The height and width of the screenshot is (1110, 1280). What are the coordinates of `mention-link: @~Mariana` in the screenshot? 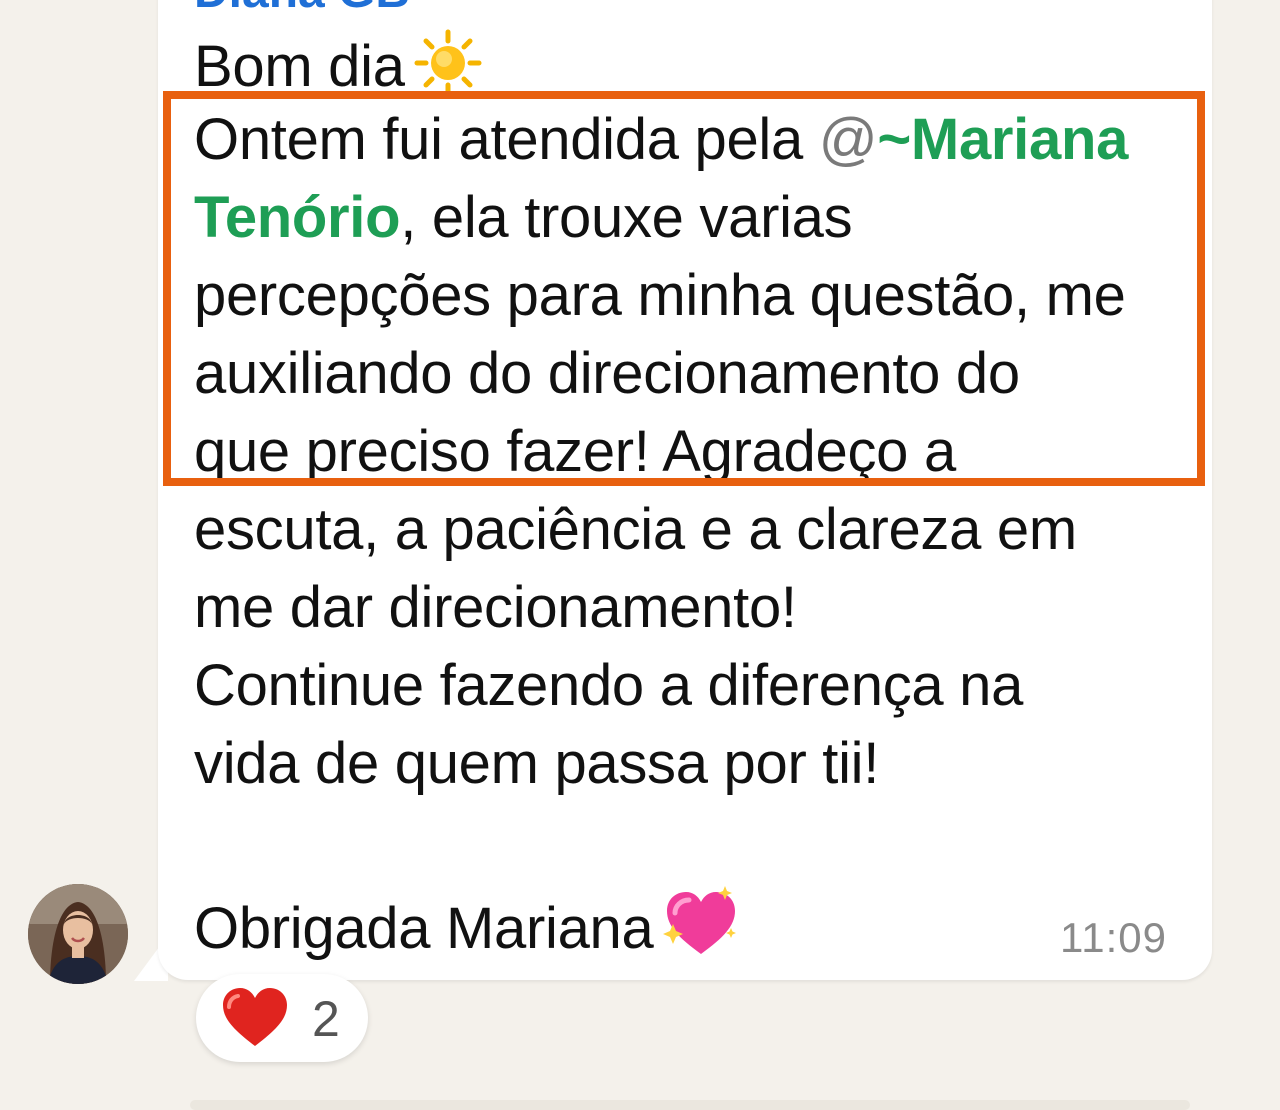 It's located at (973, 139).